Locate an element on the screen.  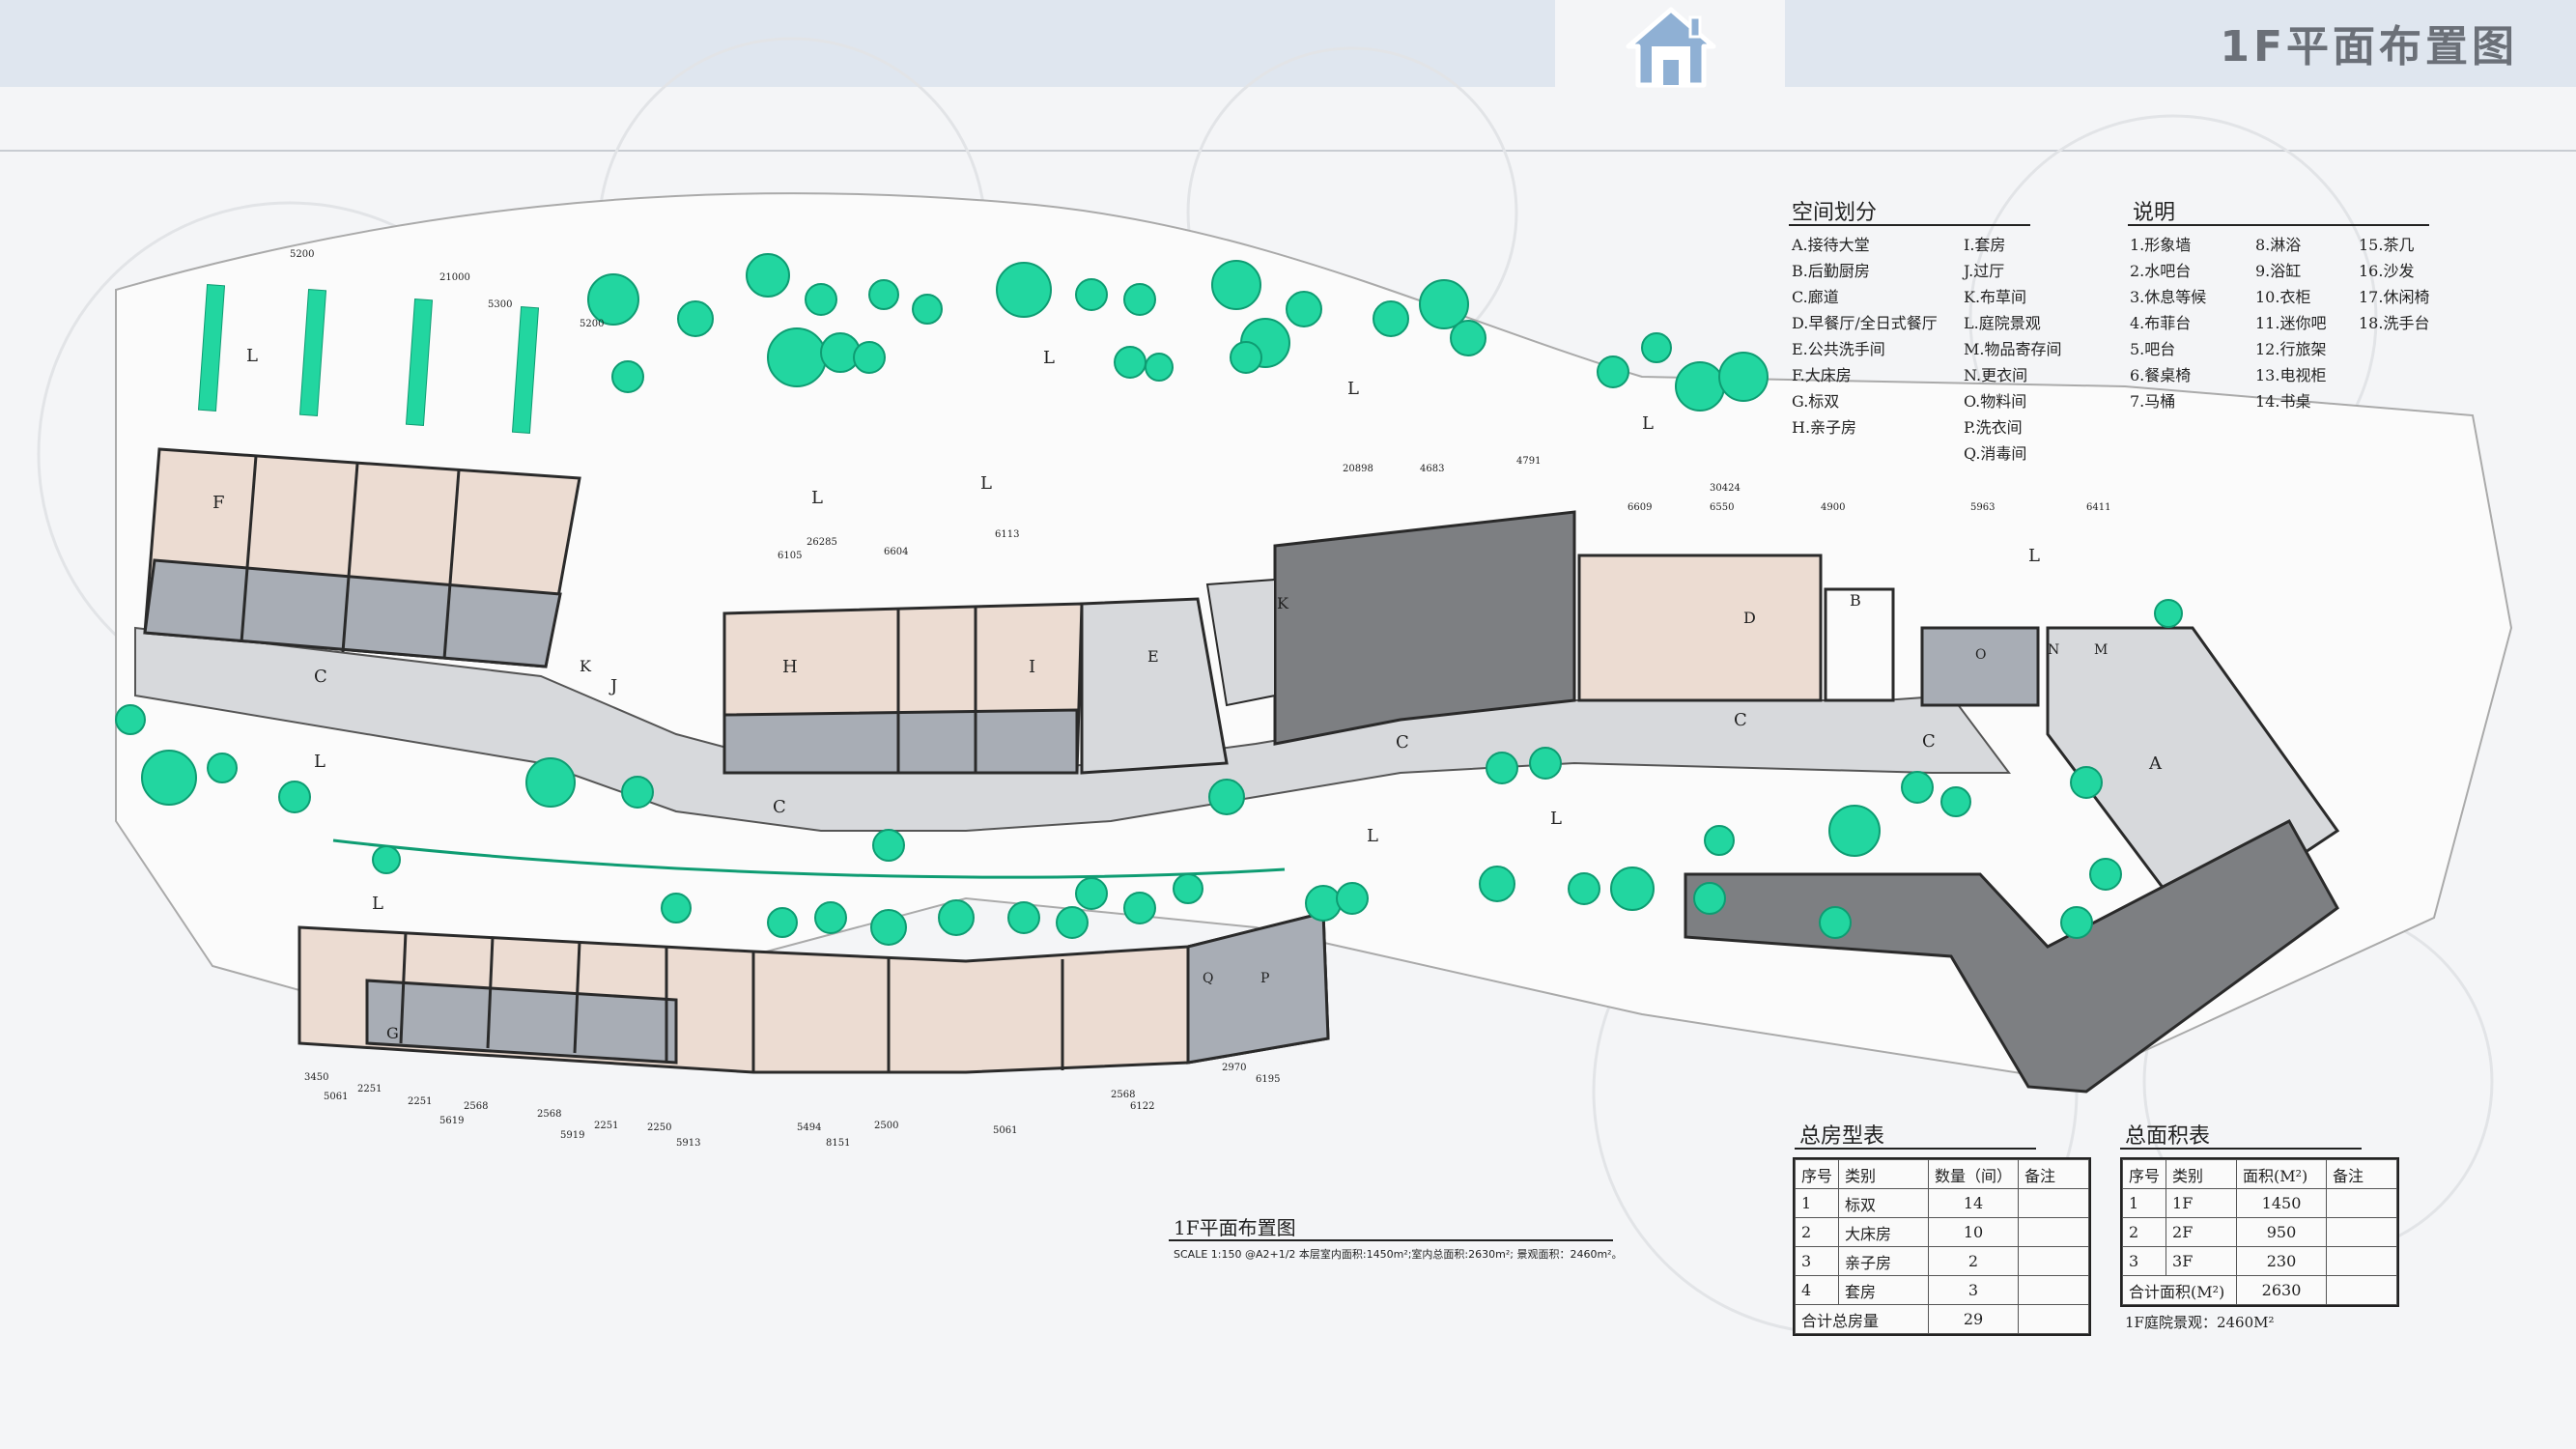
dimension-label: 30424 is located at coordinates (1725, 488).